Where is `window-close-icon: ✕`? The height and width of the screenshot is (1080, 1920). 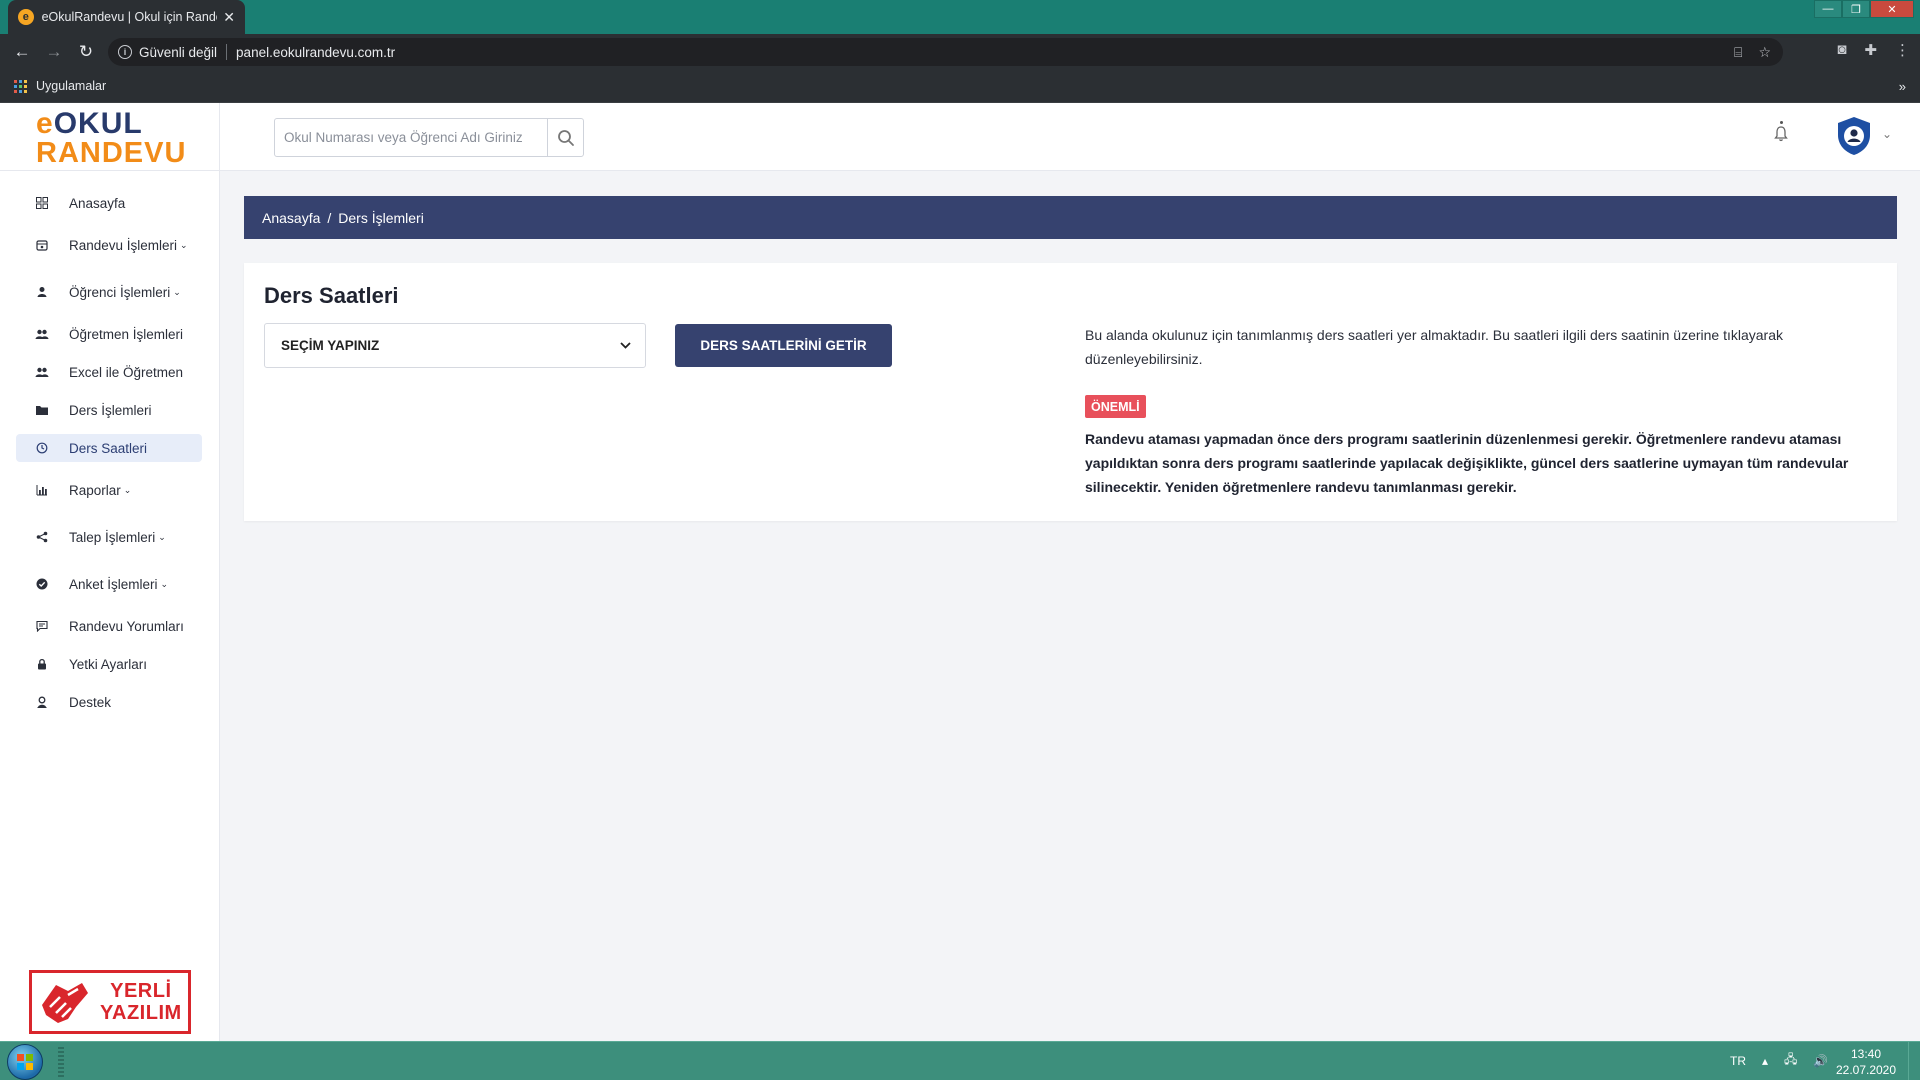
window-close-icon: ✕ is located at coordinates (1892, 9).